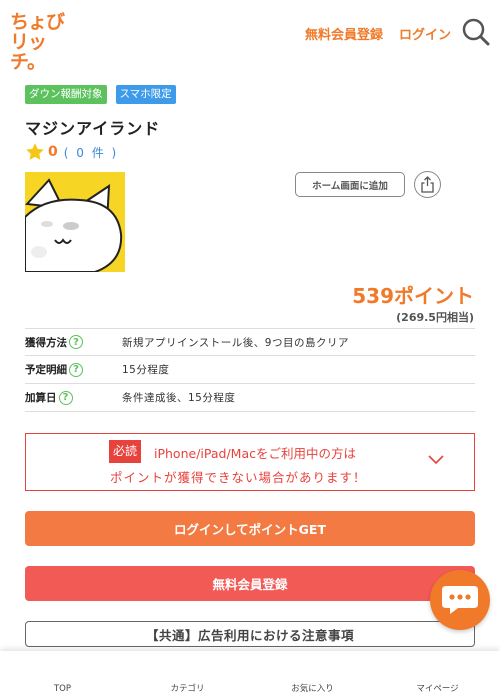  What do you see at coordinates (250, 528) in the screenshot?
I see `login-get-points-button: ログインしてポイントGET` at bounding box center [250, 528].